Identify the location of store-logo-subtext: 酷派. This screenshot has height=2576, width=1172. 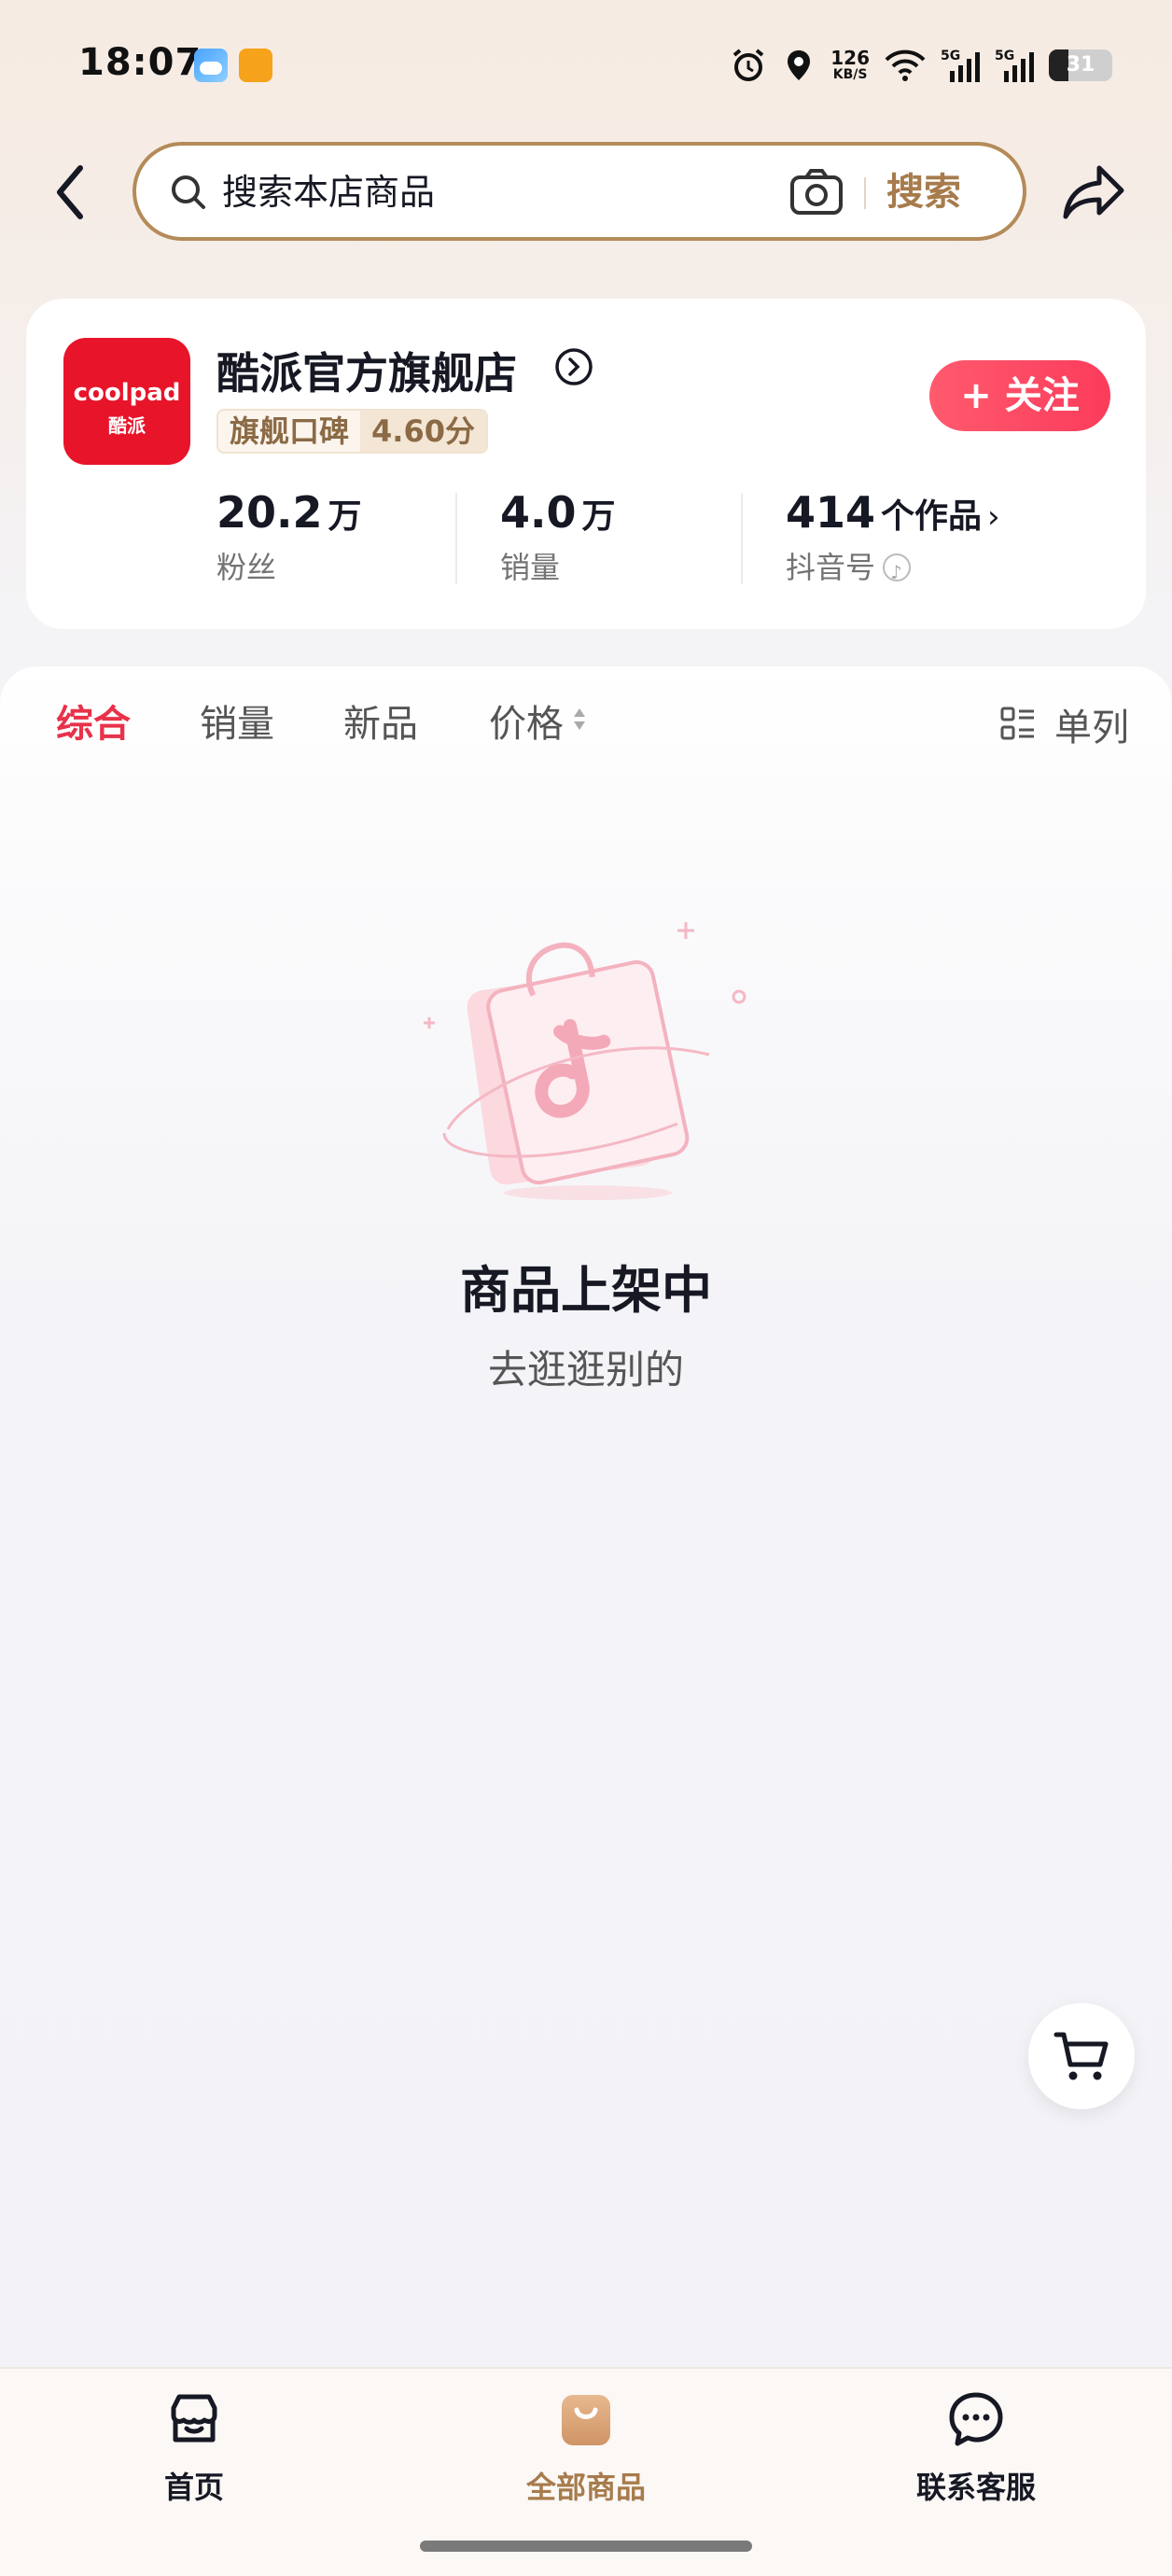
(127, 425).